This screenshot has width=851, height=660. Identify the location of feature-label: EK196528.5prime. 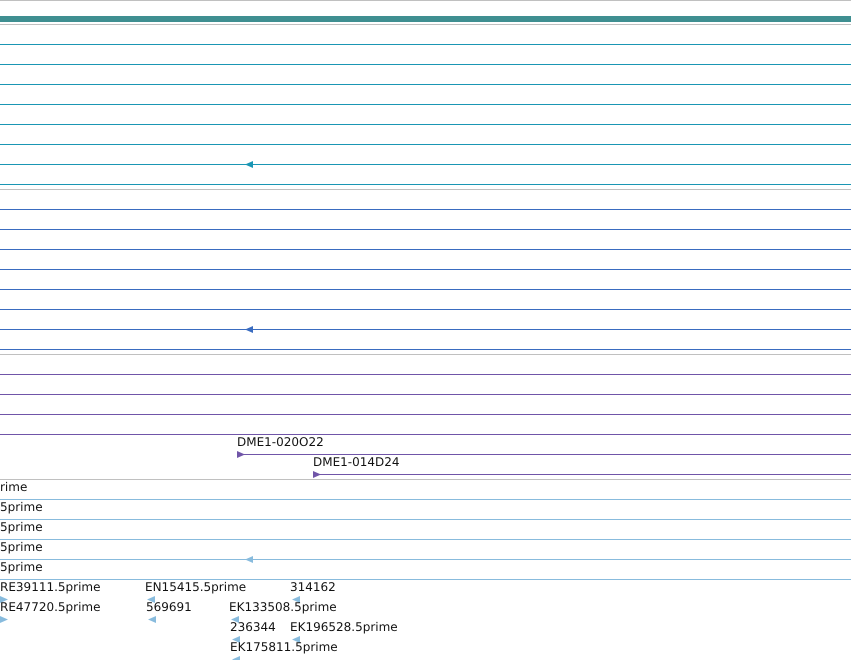
(344, 627).